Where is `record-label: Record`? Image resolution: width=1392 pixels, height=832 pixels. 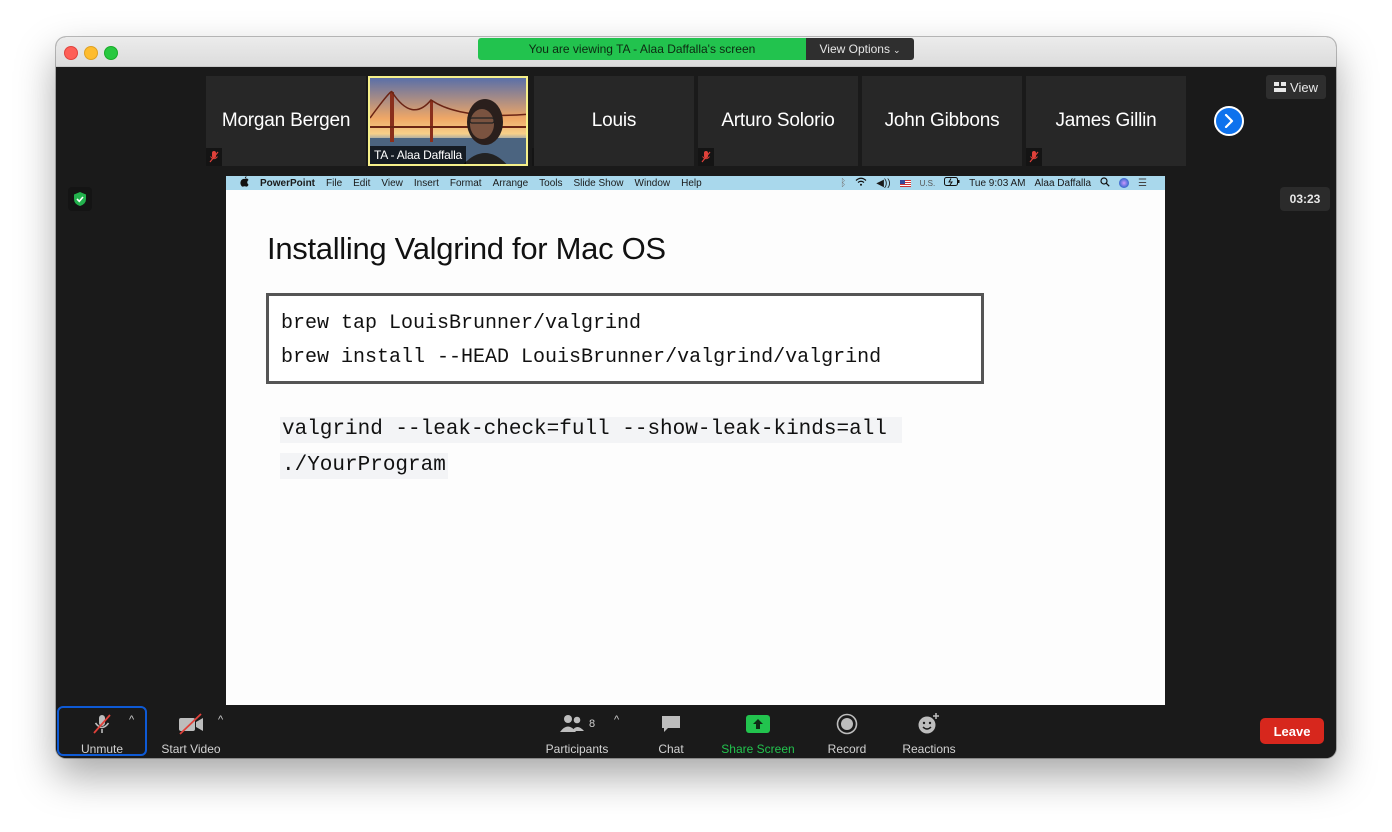
record-label: Record is located at coordinates (847, 749).